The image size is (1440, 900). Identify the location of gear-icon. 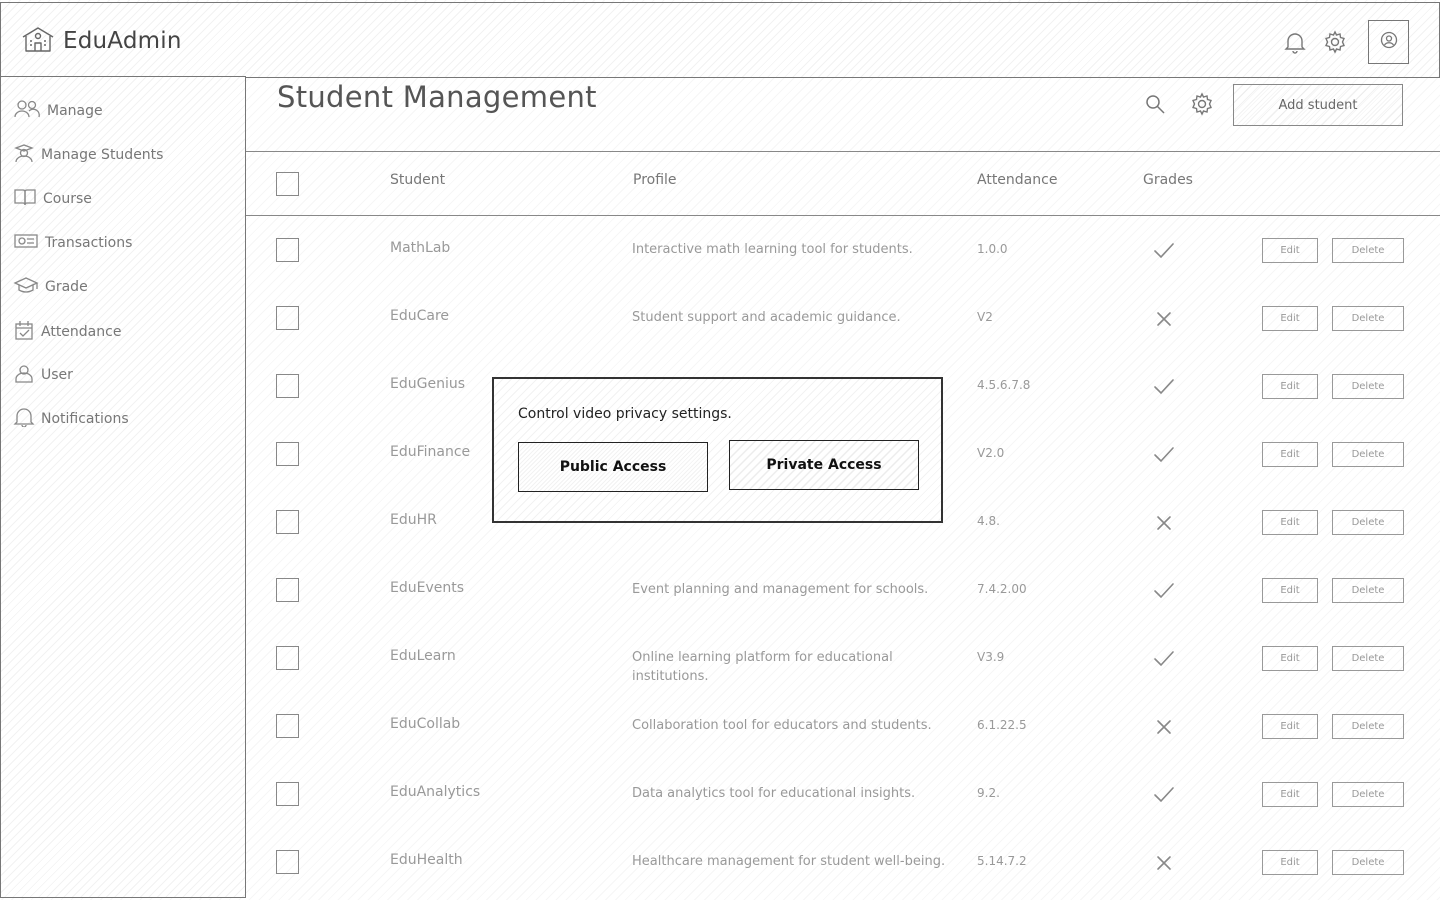
(1335, 42).